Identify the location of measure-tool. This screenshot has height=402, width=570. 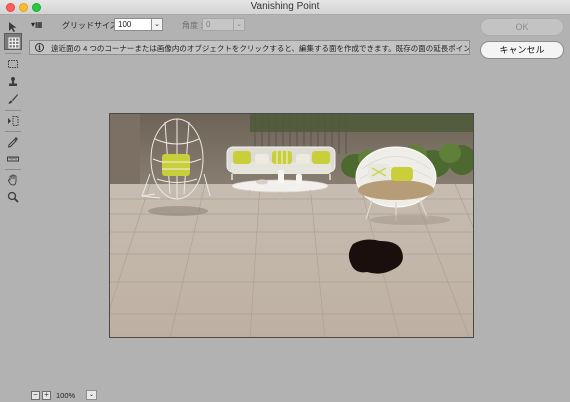
(13, 158).